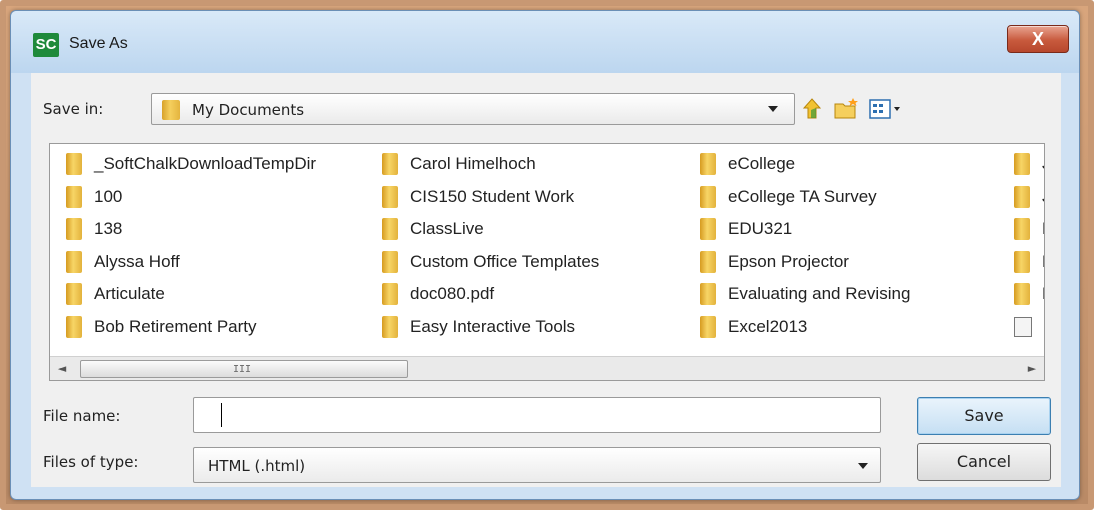 Image resolution: width=1094 pixels, height=510 pixels. I want to click on list-item: La, so click(1029, 229).